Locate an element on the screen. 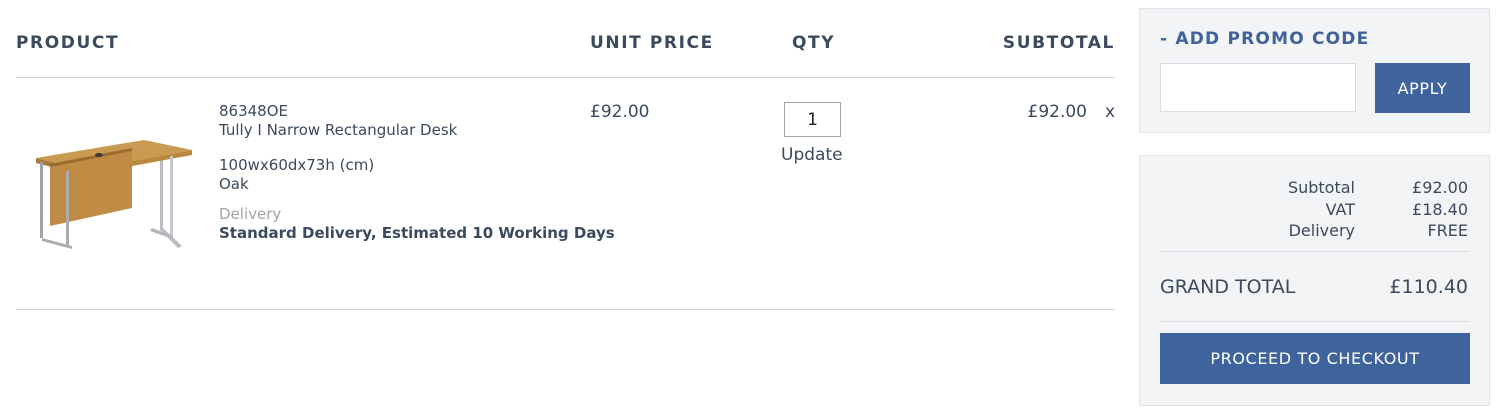 The height and width of the screenshot is (411, 1500). delivery-cost-label: Delivery is located at coordinates (1321, 230).